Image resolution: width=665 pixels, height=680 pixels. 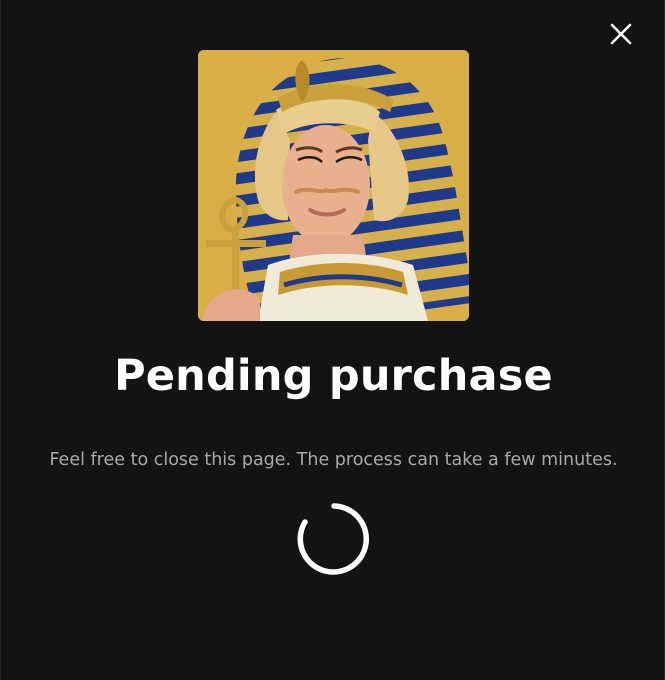 I want to click on close-button, so click(x=621, y=34).